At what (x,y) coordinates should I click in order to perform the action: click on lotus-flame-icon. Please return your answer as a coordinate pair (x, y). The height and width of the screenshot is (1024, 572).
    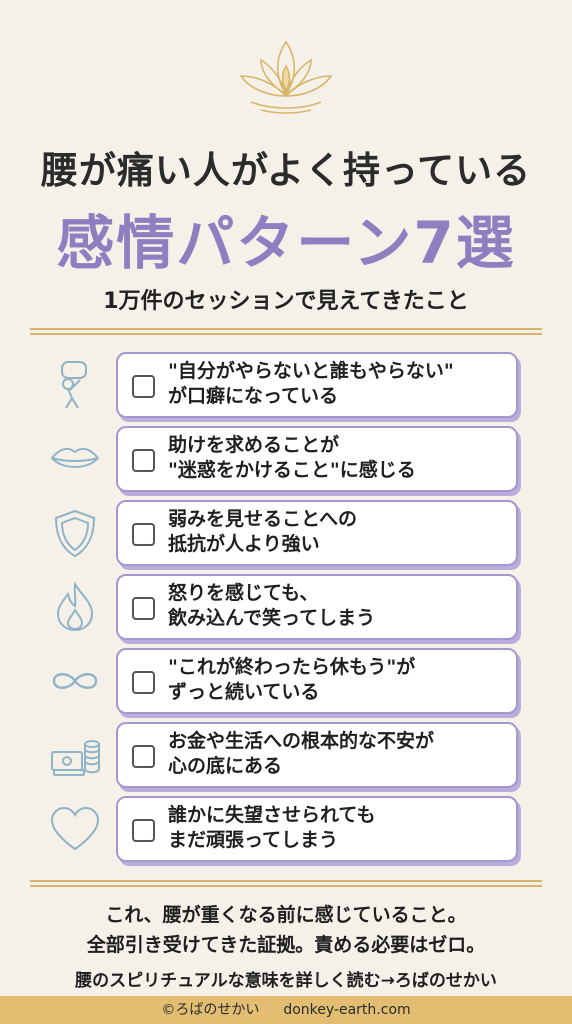
    Looking at the image, I should click on (286, 78).